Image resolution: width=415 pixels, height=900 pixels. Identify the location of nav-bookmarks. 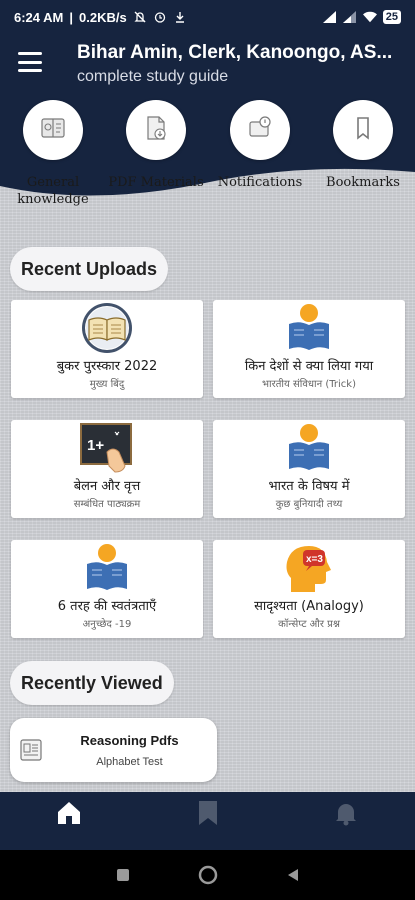
(208, 815).